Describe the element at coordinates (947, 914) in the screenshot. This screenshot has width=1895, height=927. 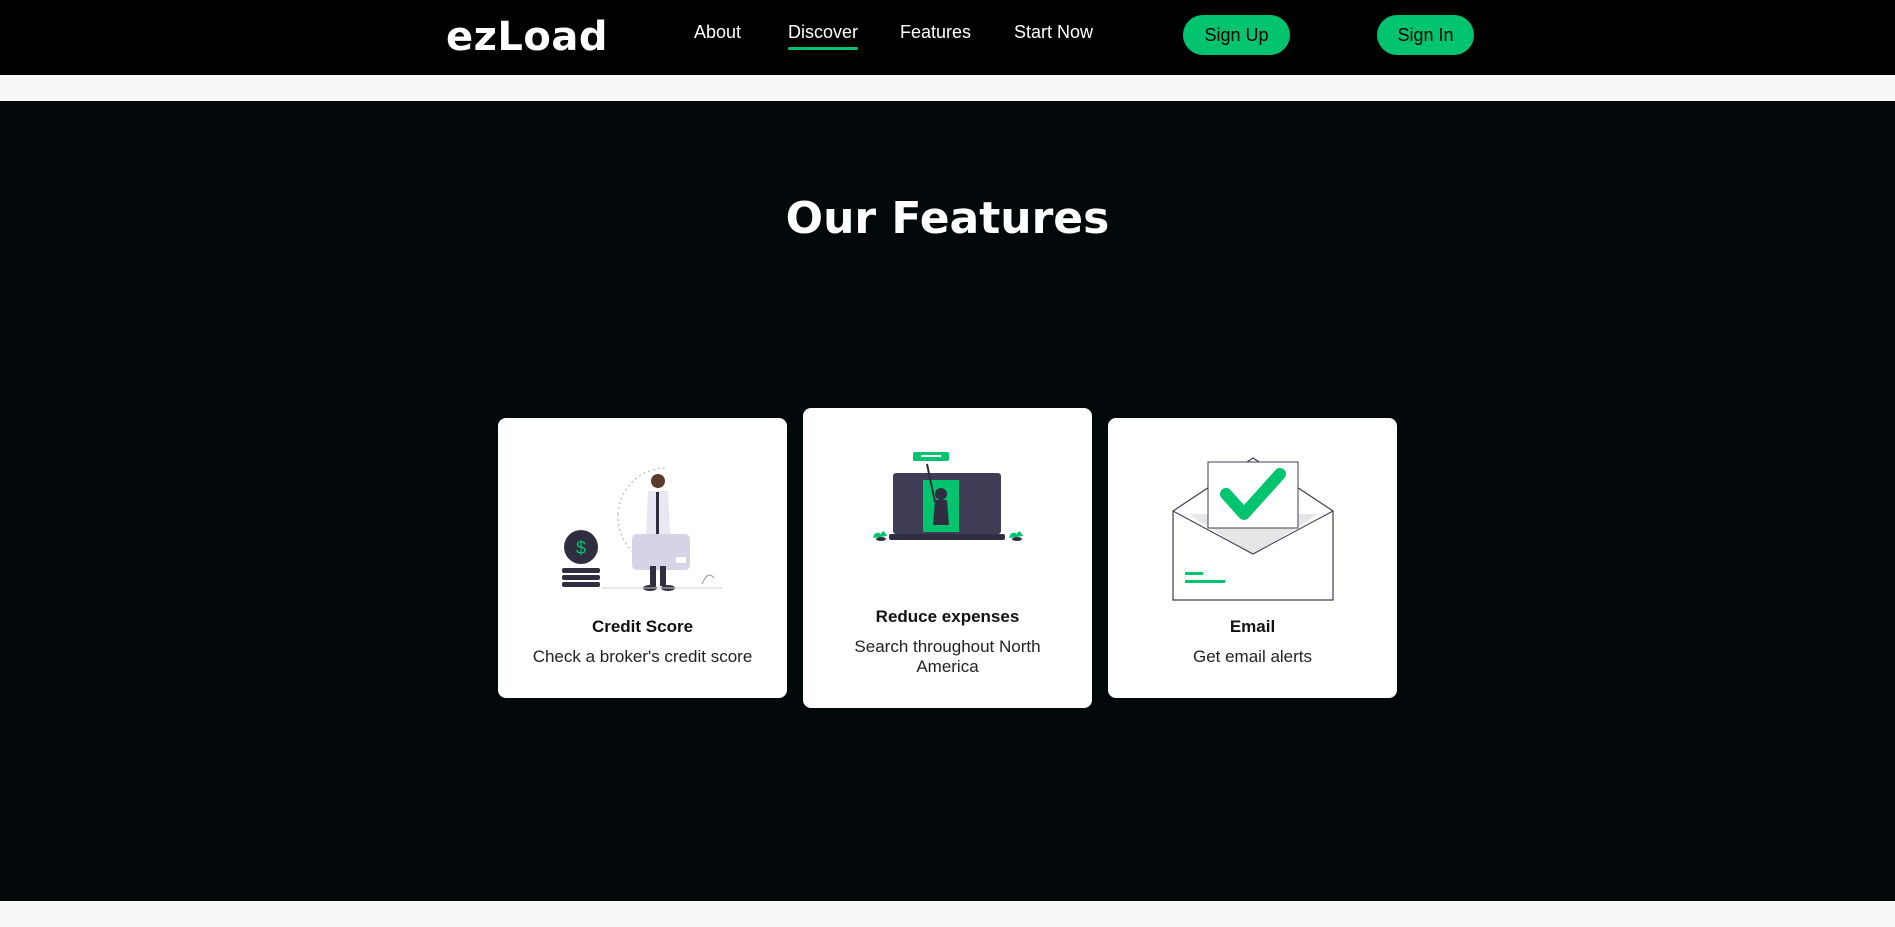
I see `bottom-divider-strip` at that location.